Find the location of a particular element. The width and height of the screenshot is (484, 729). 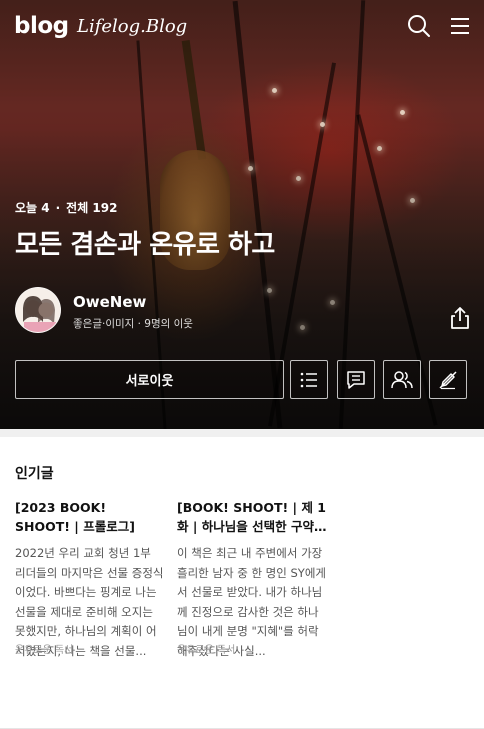

post-list-button is located at coordinates (309, 379).